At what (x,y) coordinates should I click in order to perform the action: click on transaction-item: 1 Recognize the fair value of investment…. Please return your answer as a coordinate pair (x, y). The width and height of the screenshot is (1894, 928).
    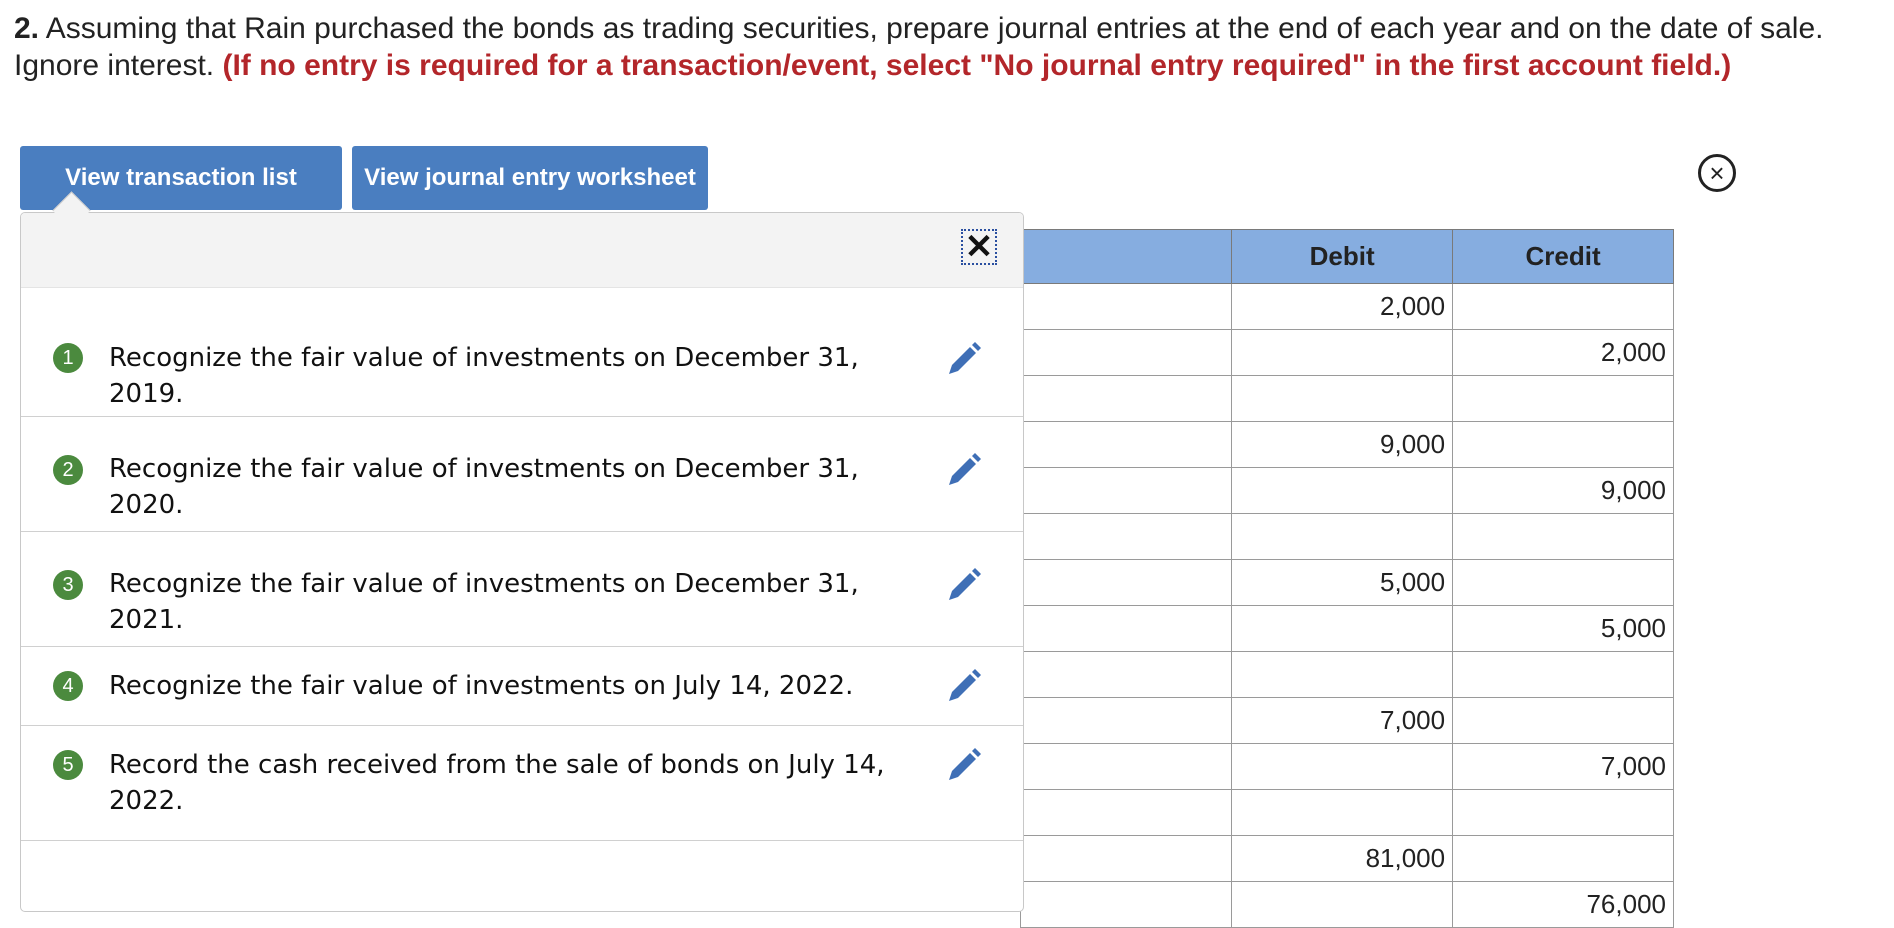
    Looking at the image, I should click on (522, 352).